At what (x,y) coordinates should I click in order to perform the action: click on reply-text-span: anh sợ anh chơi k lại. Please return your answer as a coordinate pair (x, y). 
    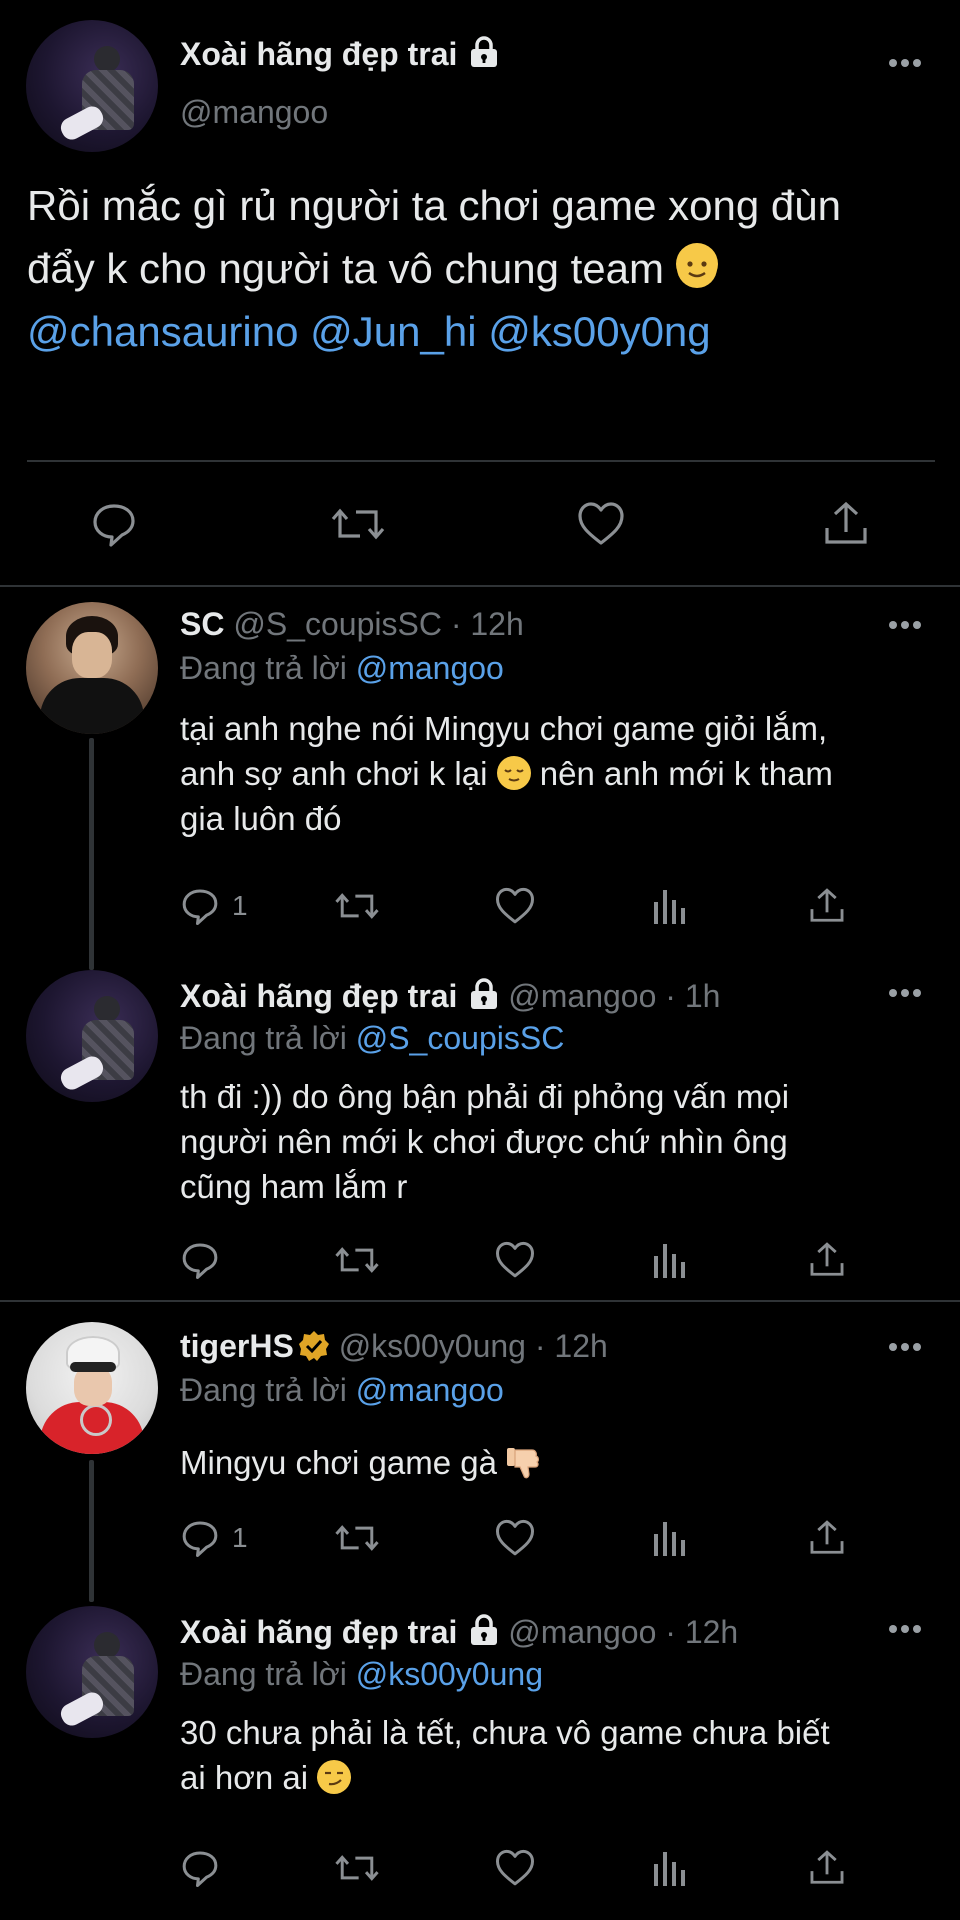
    Looking at the image, I should click on (334, 773).